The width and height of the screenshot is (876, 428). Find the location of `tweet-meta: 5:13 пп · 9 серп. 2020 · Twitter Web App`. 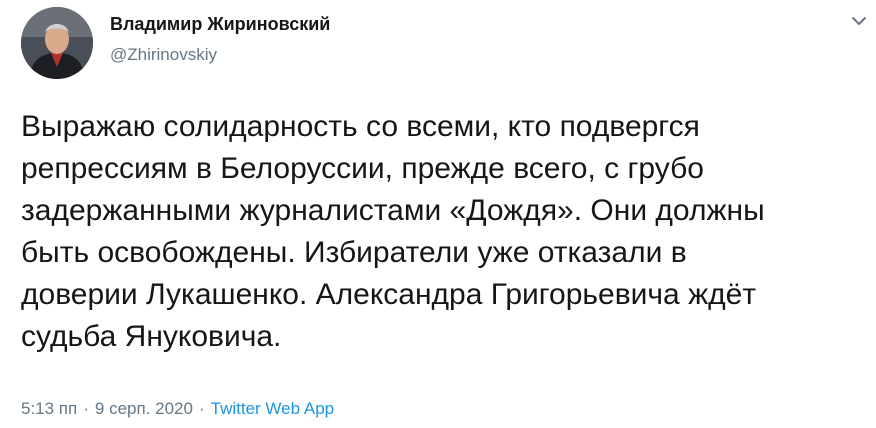

tweet-meta: 5:13 пп · 9 серп. 2020 · Twitter Web App is located at coordinates (177, 409).